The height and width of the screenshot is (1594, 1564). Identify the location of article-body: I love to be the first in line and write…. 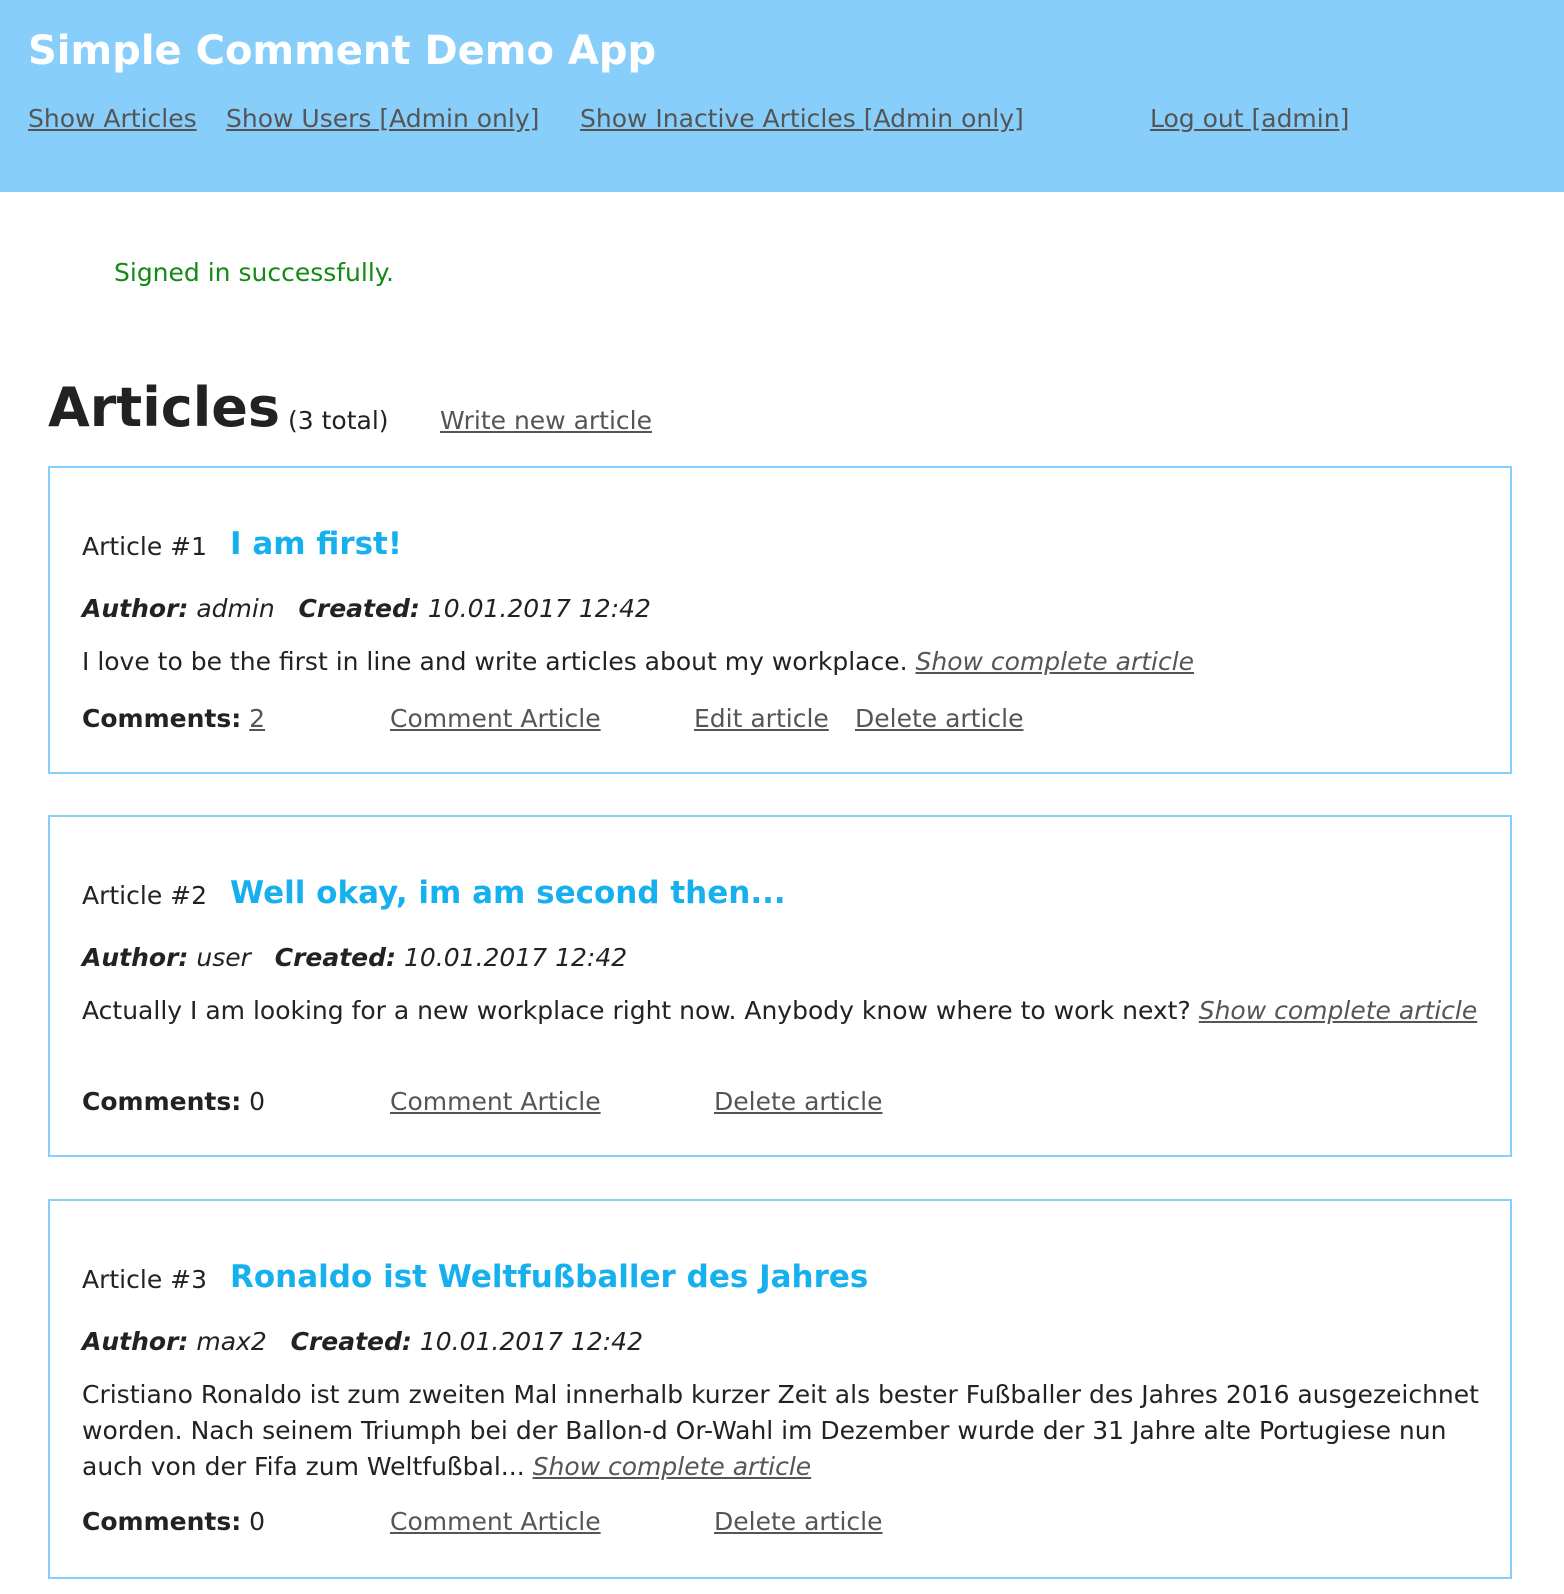
(782, 662).